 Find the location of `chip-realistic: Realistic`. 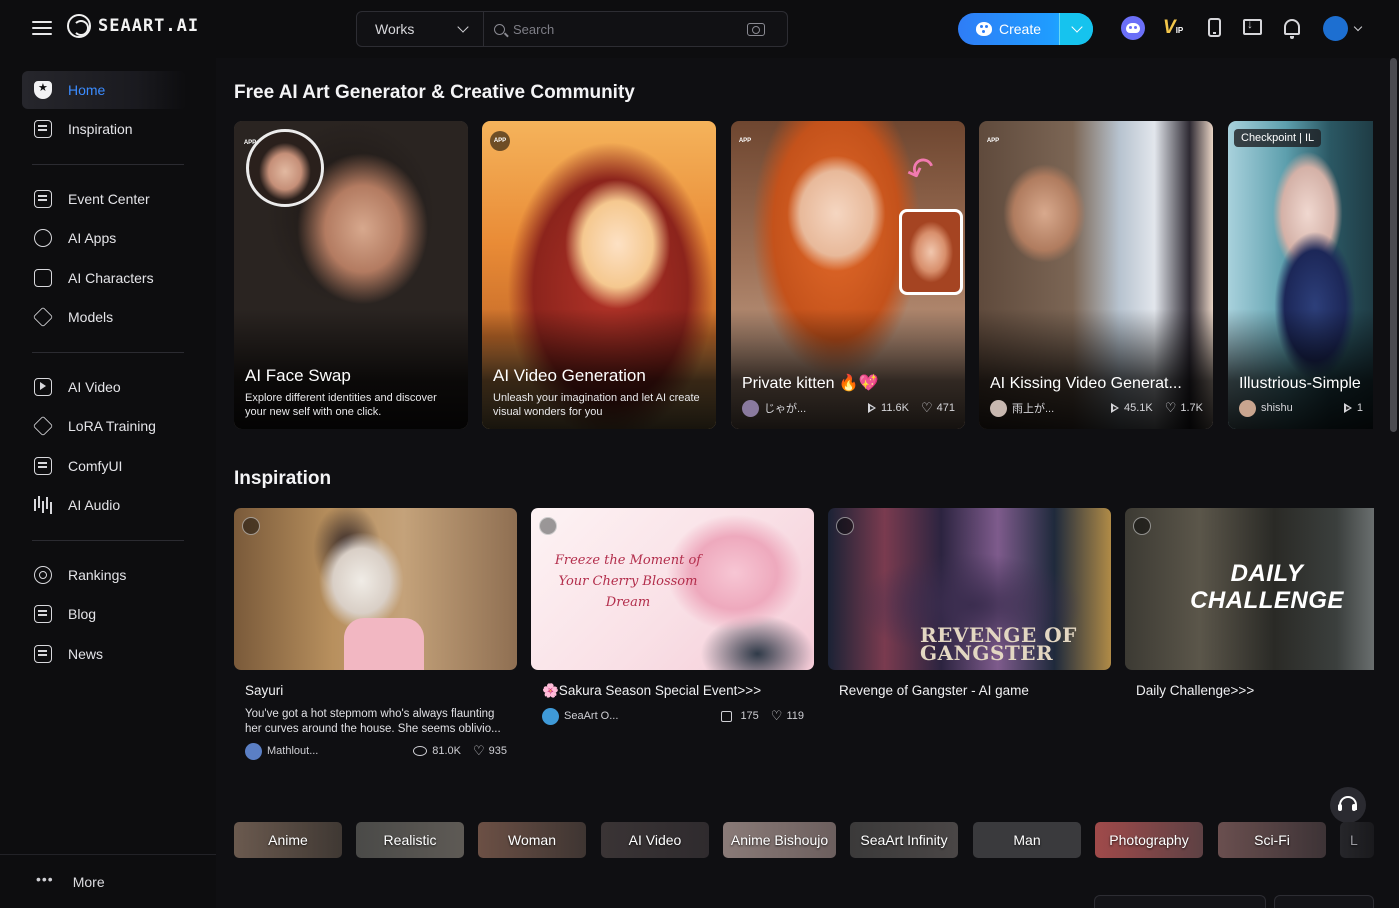

chip-realistic: Realistic is located at coordinates (410, 840).